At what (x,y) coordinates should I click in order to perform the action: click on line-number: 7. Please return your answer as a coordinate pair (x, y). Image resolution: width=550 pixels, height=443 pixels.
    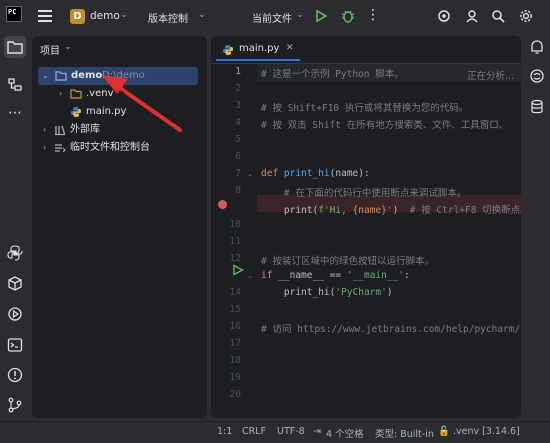
    Looking at the image, I should click on (238, 173).